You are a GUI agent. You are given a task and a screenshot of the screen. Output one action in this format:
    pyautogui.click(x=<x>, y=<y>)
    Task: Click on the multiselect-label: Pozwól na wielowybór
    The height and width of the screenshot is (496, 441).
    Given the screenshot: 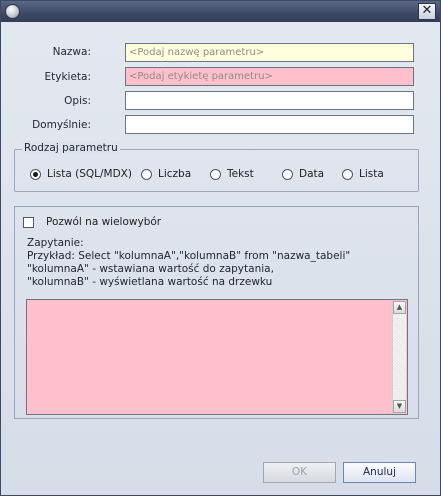 What is the action you would take?
    pyautogui.click(x=104, y=222)
    